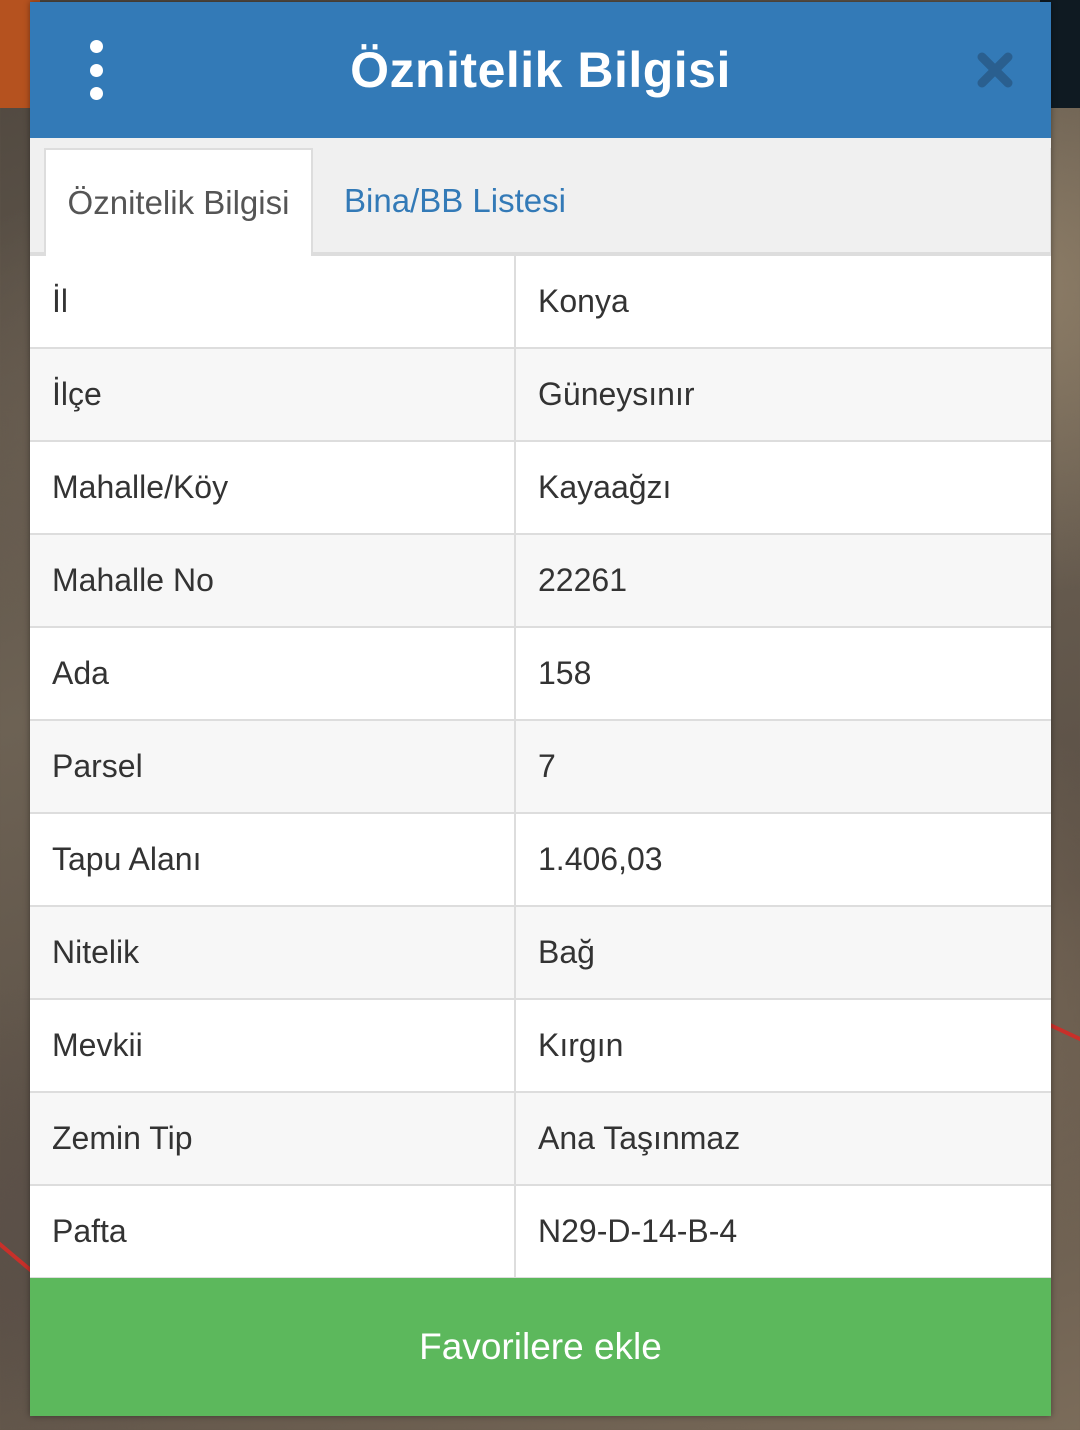 The image size is (1080, 1430). I want to click on attribute-key: İlçe, so click(273, 394).